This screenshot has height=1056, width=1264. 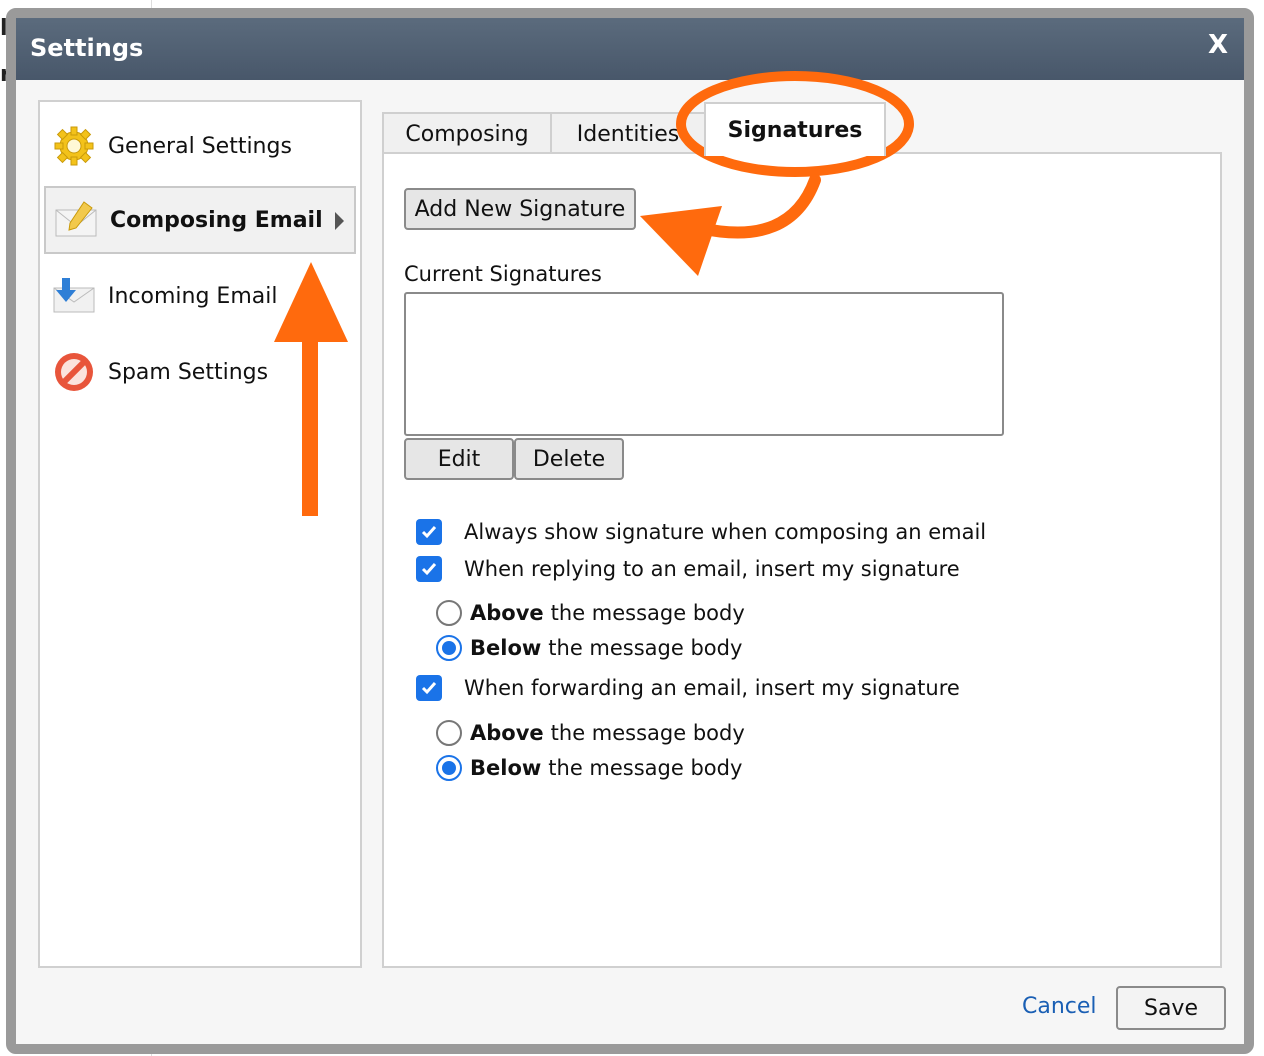 I want to click on sidebar-item-incoming-email: Incoming Email, so click(x=200, y=296).